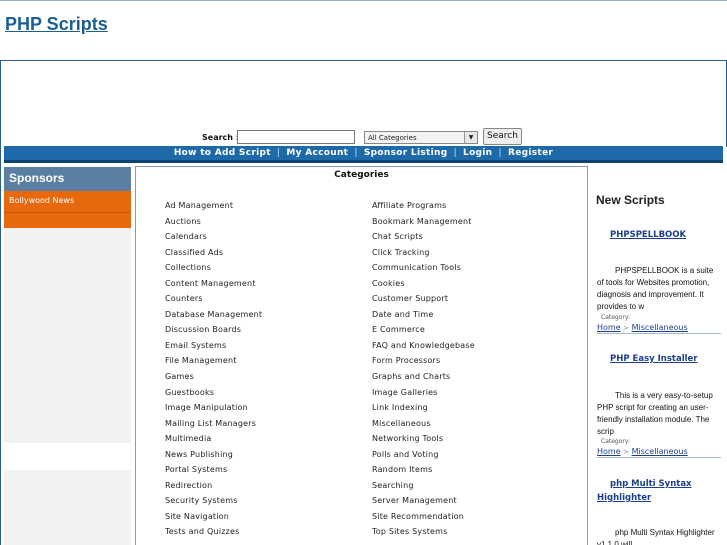  I want to click on category-link: Image Manipulation, so click(213, 410).